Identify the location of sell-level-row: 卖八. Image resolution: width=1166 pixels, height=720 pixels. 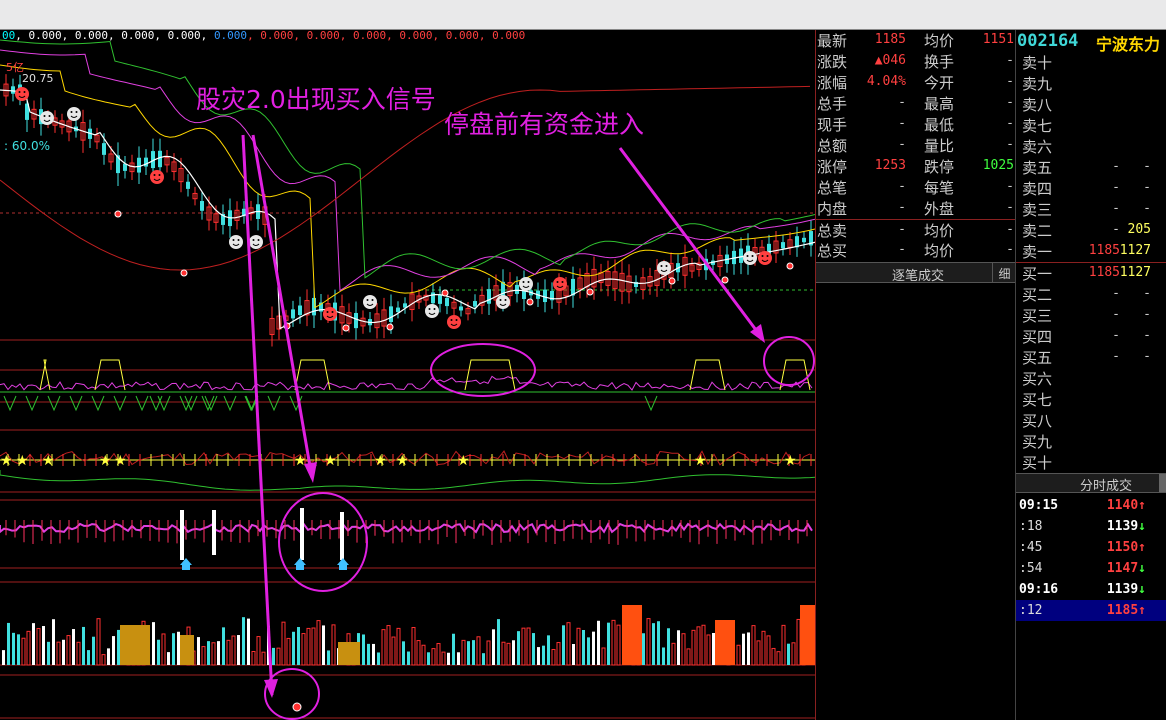
(1091, 104).